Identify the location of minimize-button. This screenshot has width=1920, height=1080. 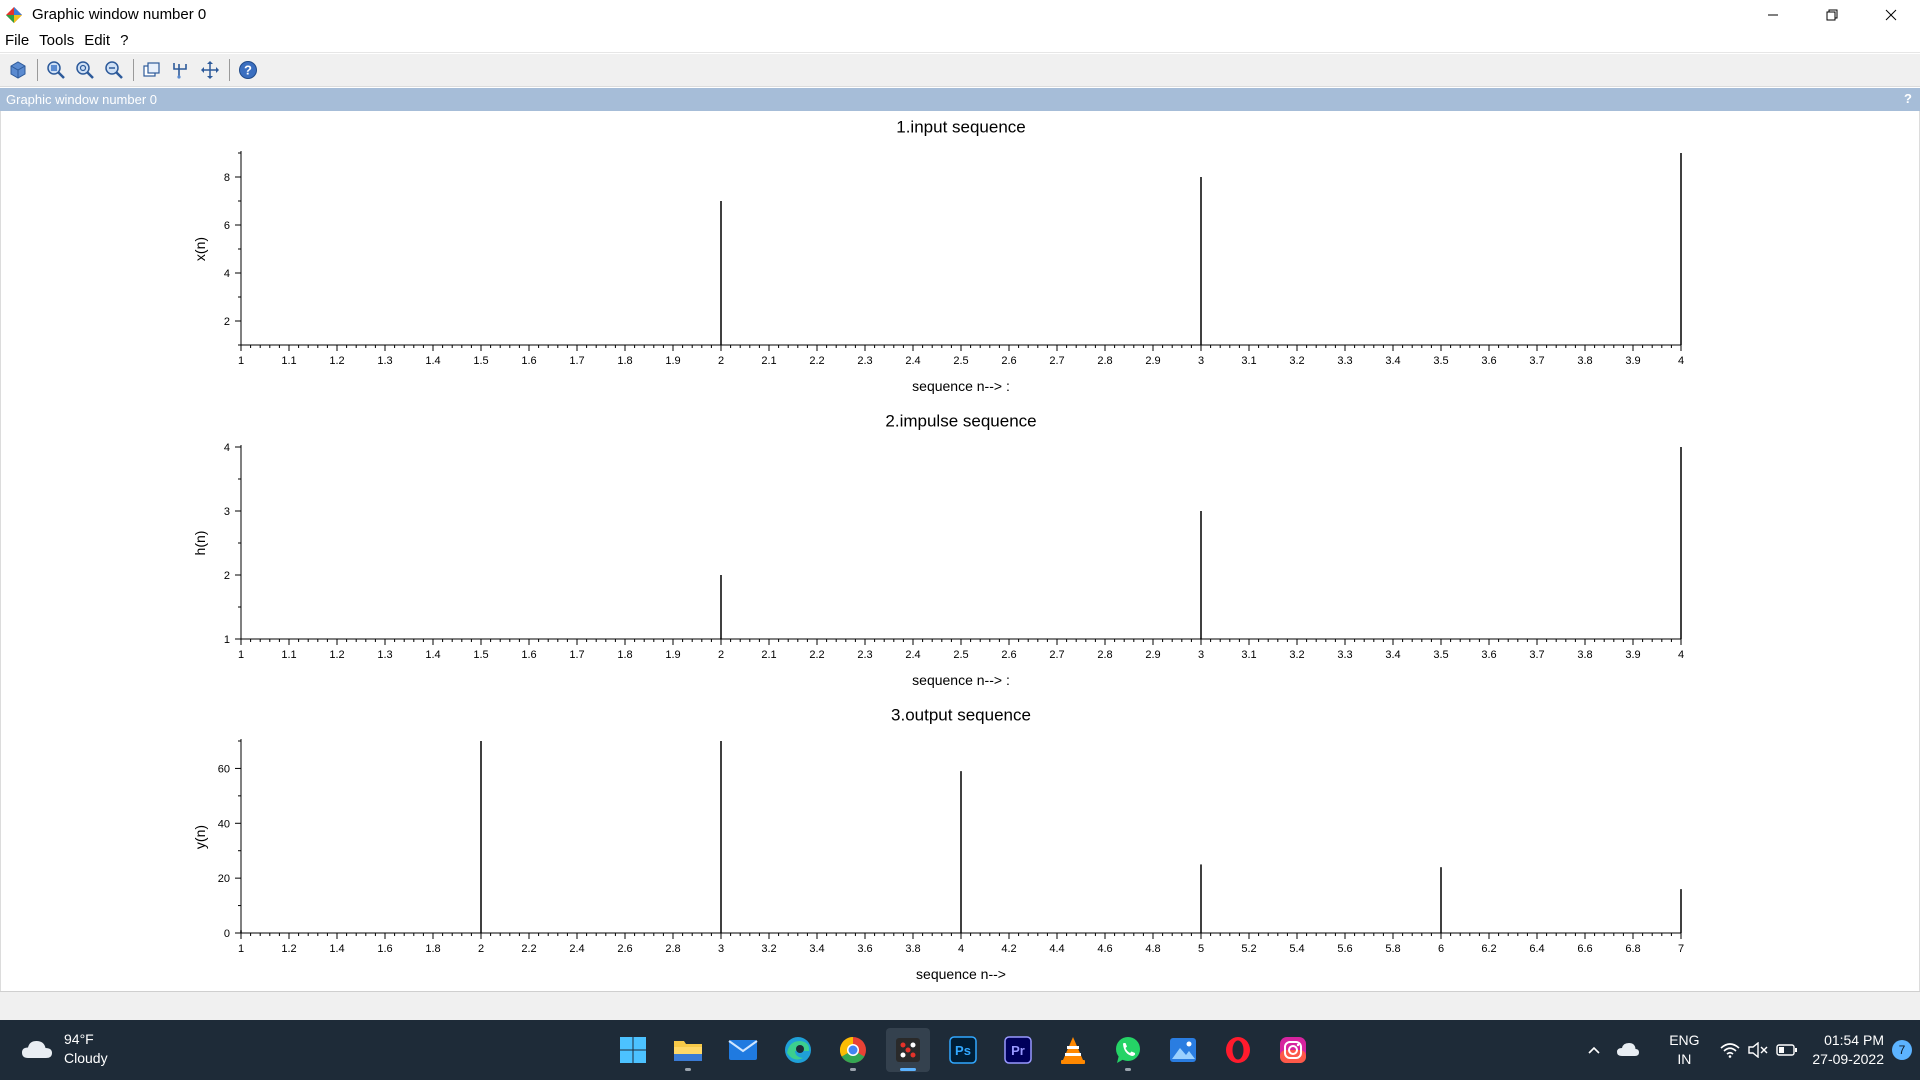
(1772, 14).